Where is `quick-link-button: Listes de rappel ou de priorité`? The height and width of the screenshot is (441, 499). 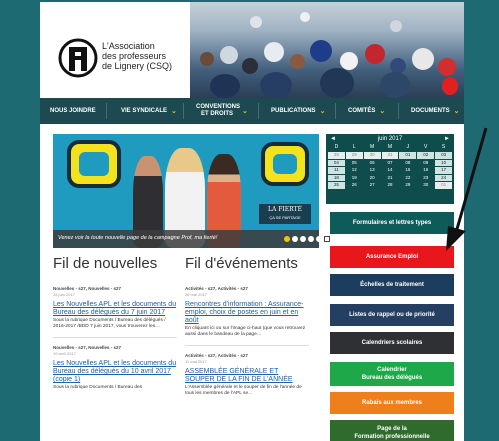 quick-link-button: Listes de rappel ou de priorité is located at coordinates (392, 315).